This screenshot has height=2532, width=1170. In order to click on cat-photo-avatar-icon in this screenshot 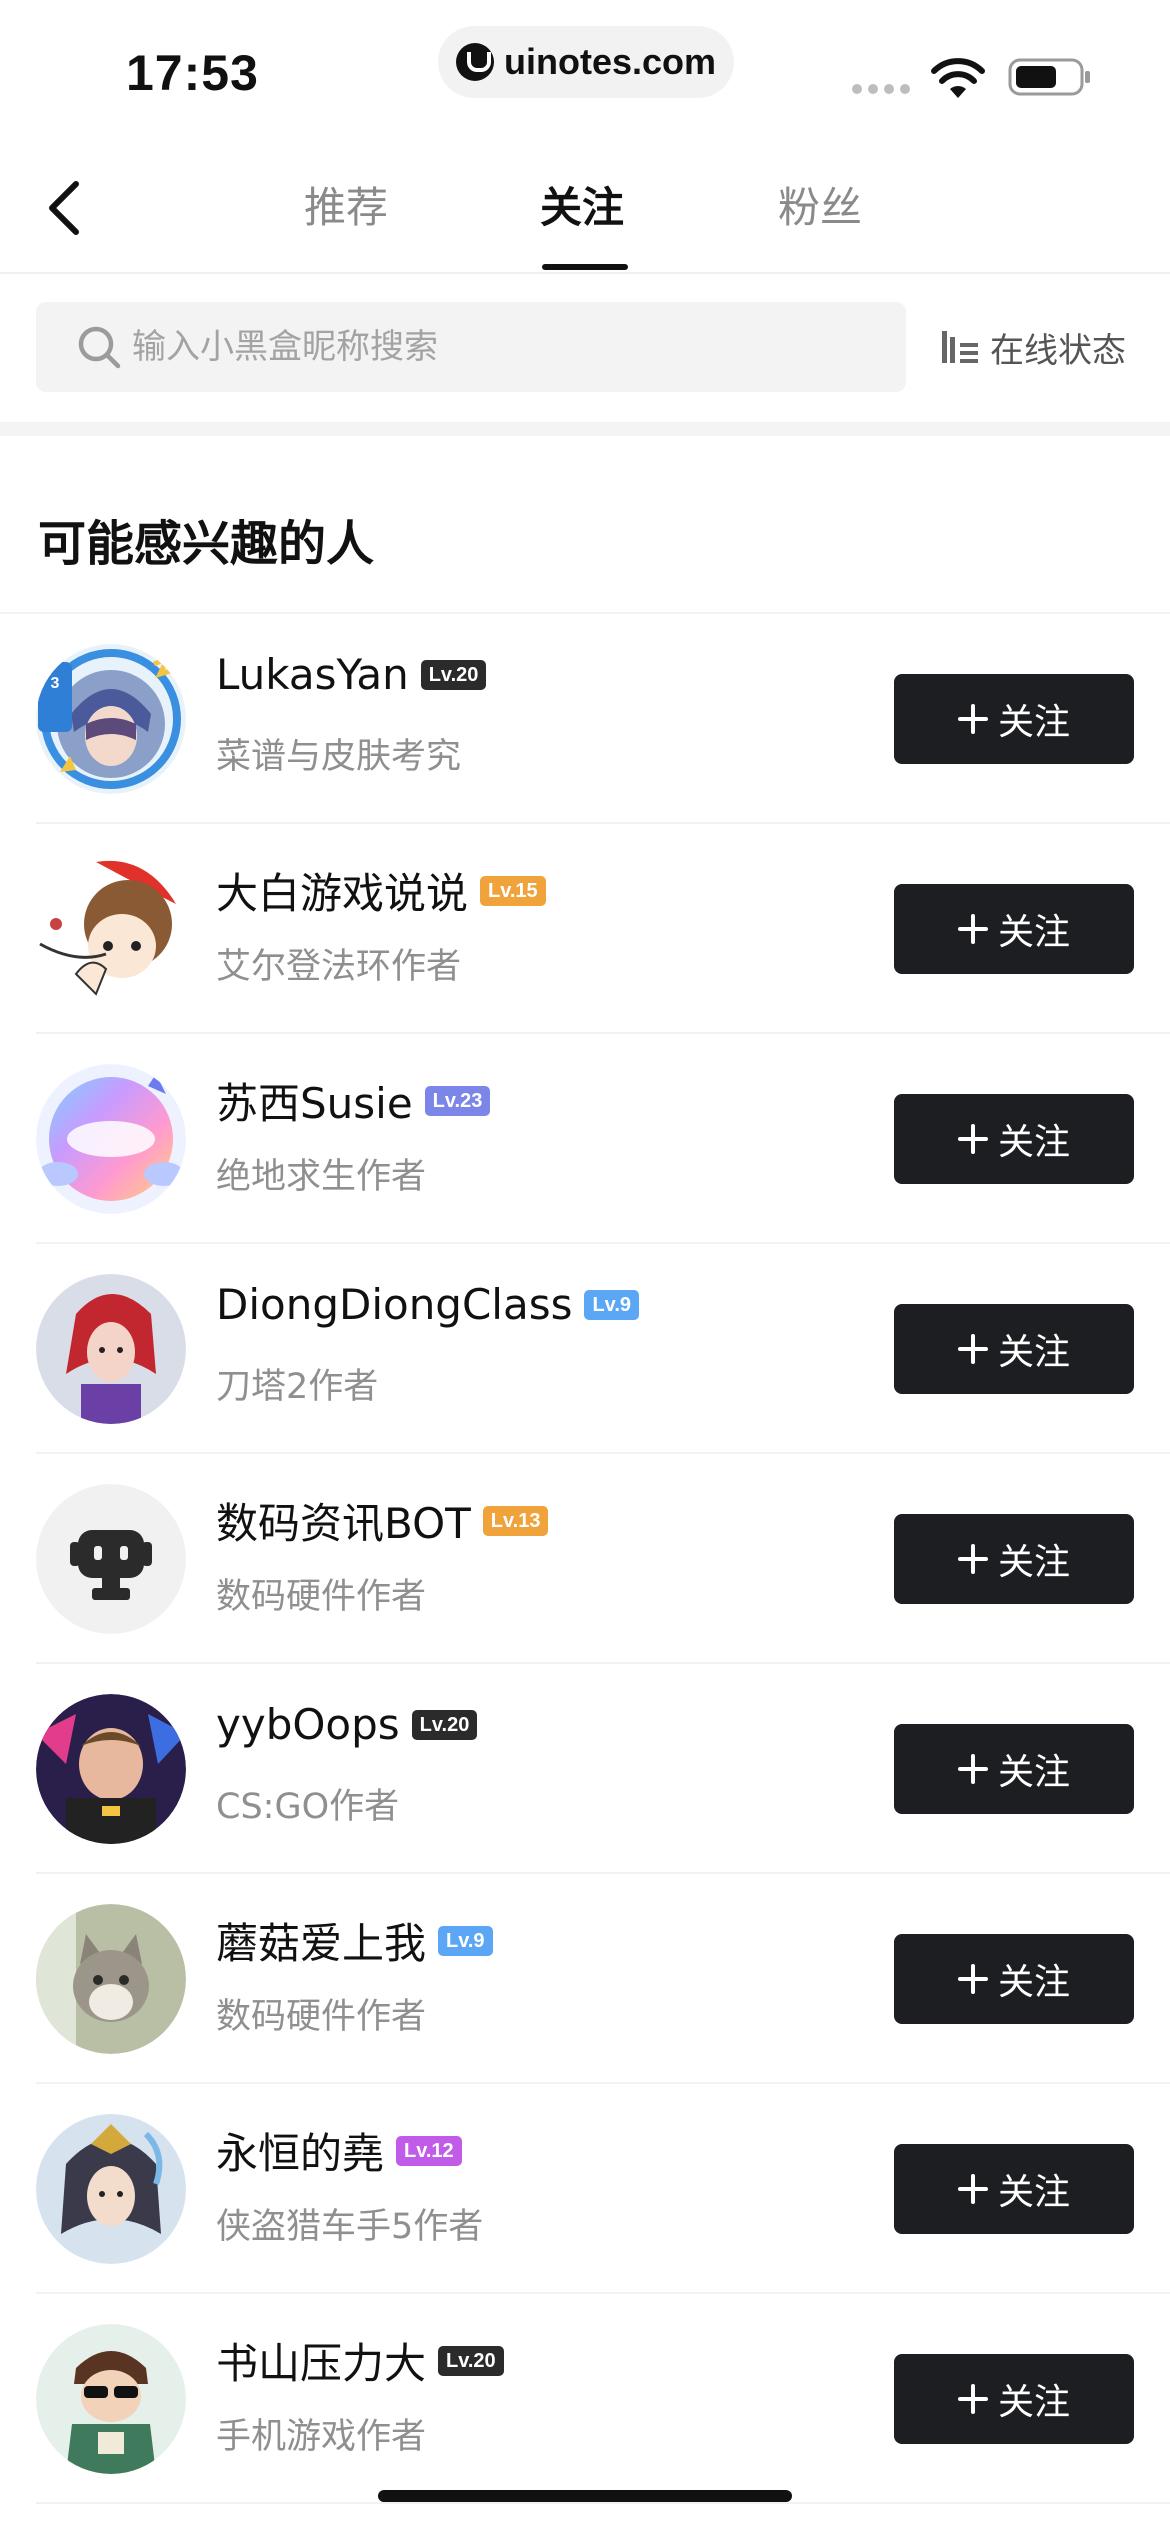, I will do `click(111, 1979)`.